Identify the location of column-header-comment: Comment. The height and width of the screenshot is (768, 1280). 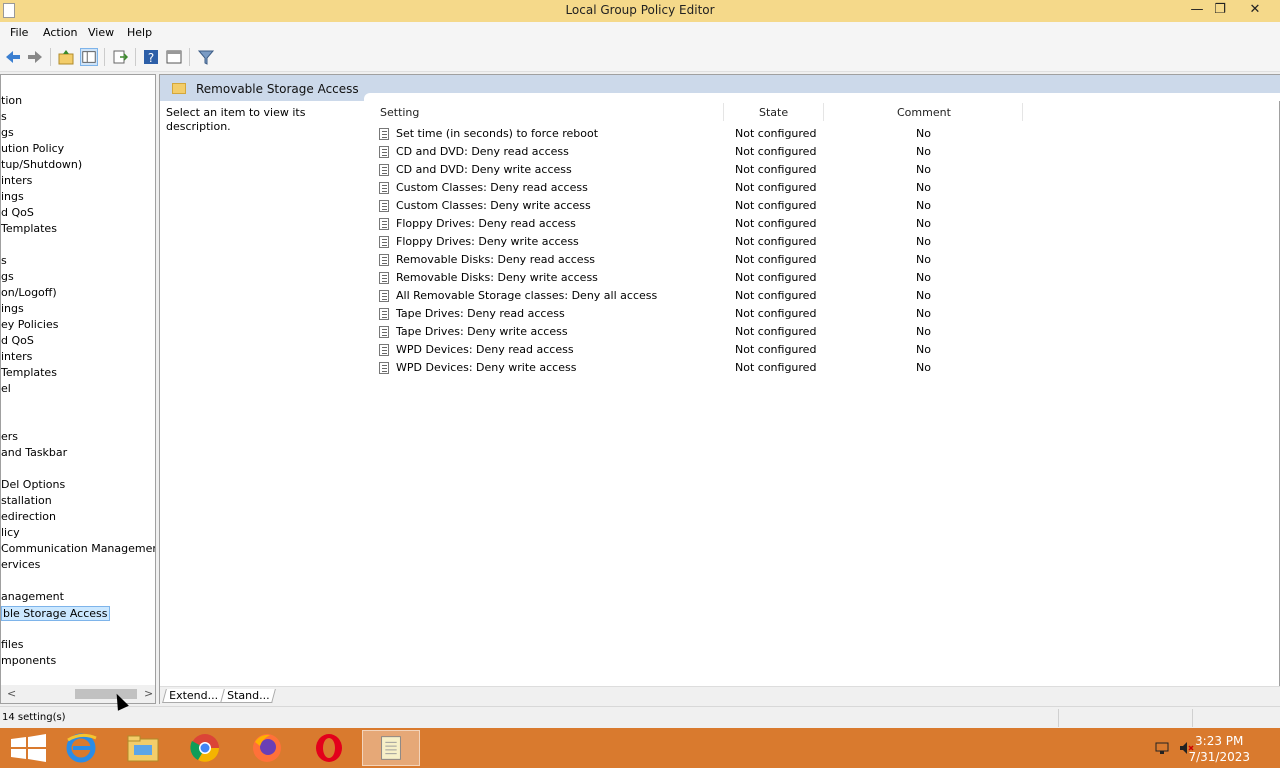
(924, 112).